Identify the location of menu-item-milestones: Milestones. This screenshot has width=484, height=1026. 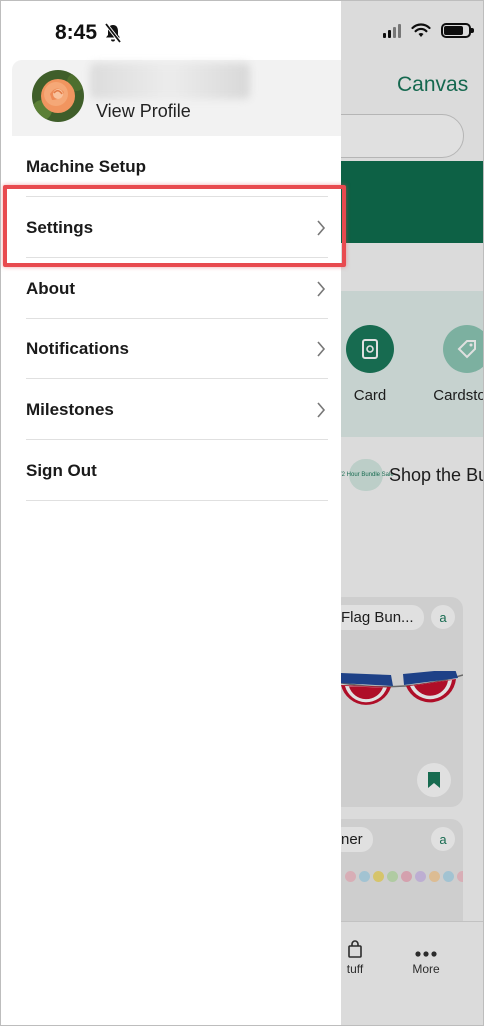
(177, 410).